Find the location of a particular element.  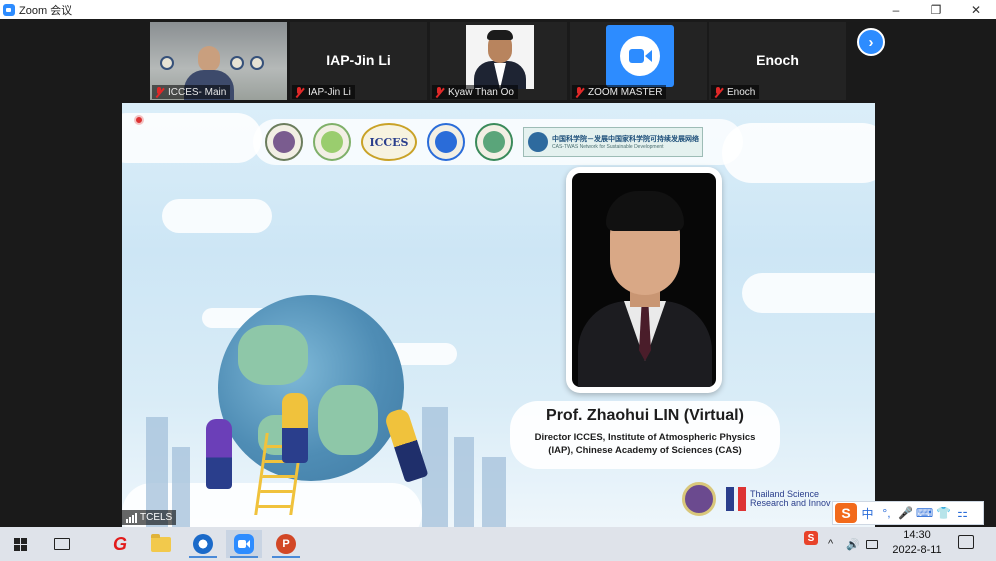

portrait-hair is located at coordinates (645, 211).